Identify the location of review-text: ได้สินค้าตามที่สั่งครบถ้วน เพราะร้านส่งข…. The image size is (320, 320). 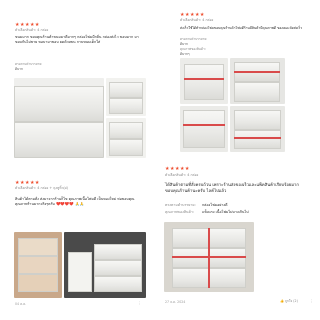
(232, 187).